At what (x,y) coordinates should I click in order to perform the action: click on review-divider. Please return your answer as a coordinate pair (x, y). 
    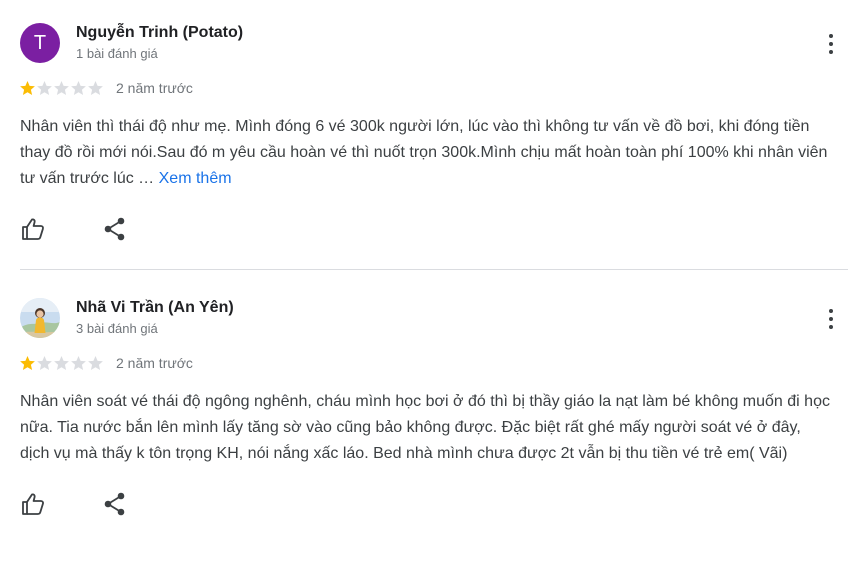
    Looking at the image, I should click on (434, 269).